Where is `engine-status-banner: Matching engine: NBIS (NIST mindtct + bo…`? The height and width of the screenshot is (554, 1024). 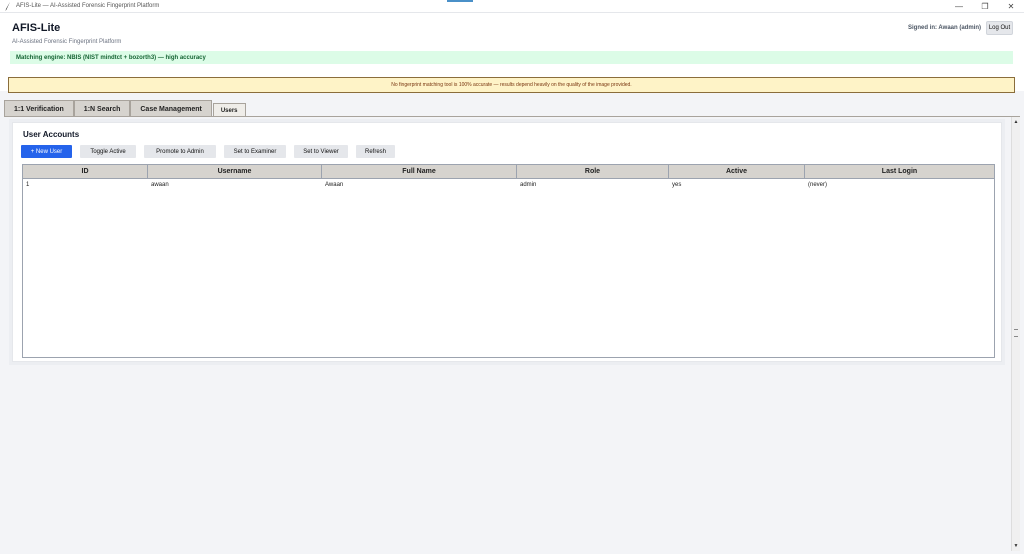 engine-status-banner: Matching engine: NBIS (NIST mindtct + bo… is located at coordinates (511, 57).